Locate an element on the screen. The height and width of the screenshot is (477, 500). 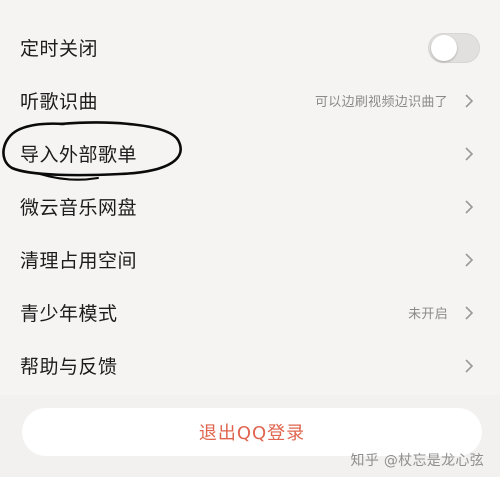
logout-button: 退出QQ登录 is located at coordinates (252, 432).